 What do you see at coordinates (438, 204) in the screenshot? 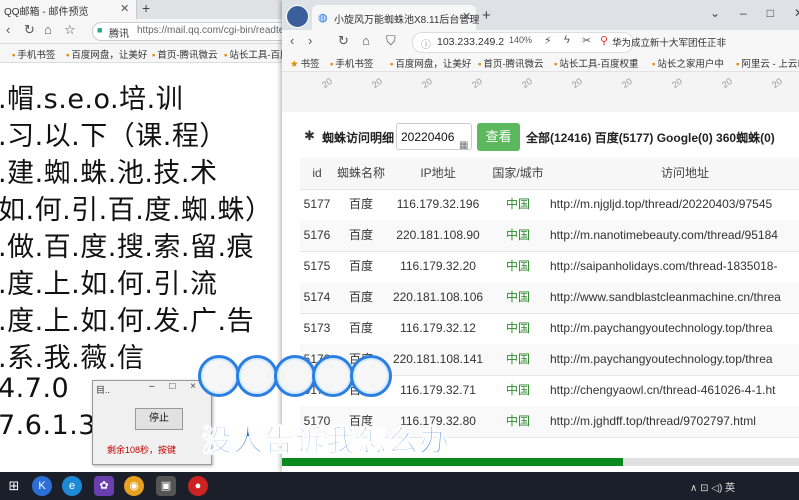
I see `ip-address: 116.179.32.196` at bounding box center [438, 204].